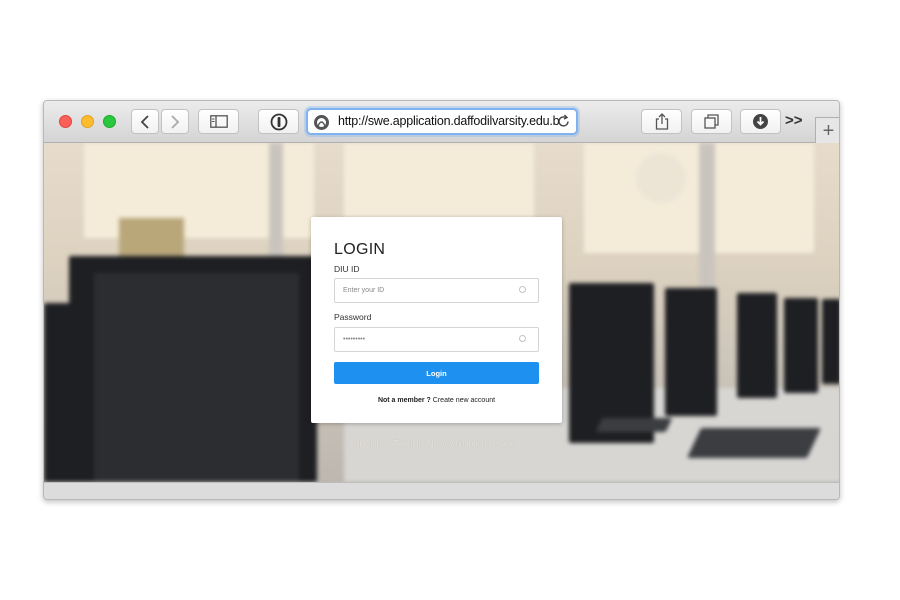  I want to click on tabs-icon, so click(711, 121).